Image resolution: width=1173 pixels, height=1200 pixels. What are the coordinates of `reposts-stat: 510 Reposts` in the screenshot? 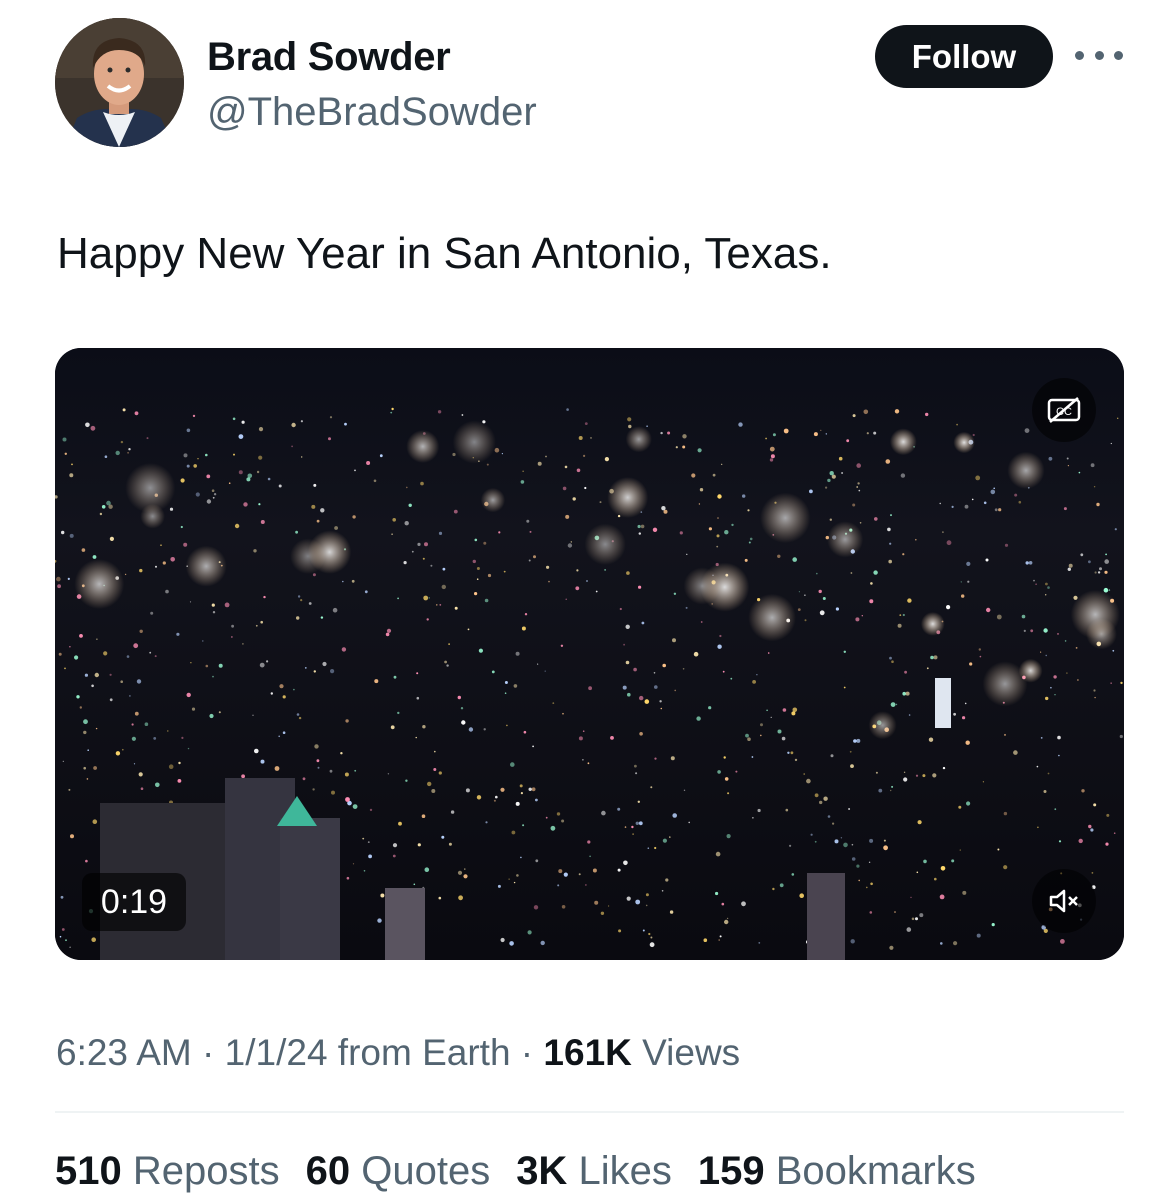 It's located at (167, 1171).